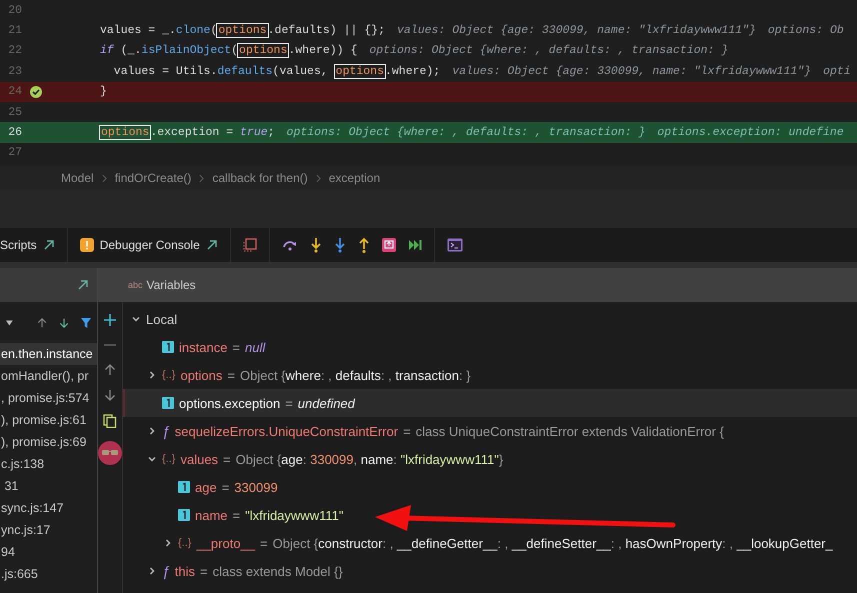 Image resolution: width=857 pixels, height=593 pixels. I want to click on stop-icon, so click(389, 245).